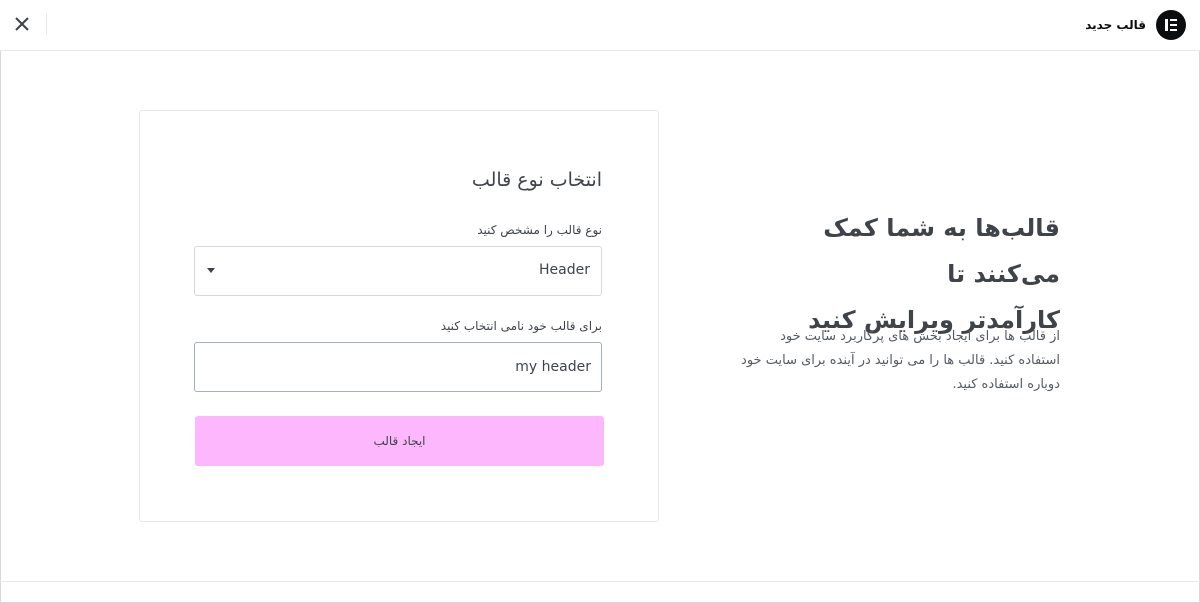  I want to click on template-type-select: Header, so click(398, 271).